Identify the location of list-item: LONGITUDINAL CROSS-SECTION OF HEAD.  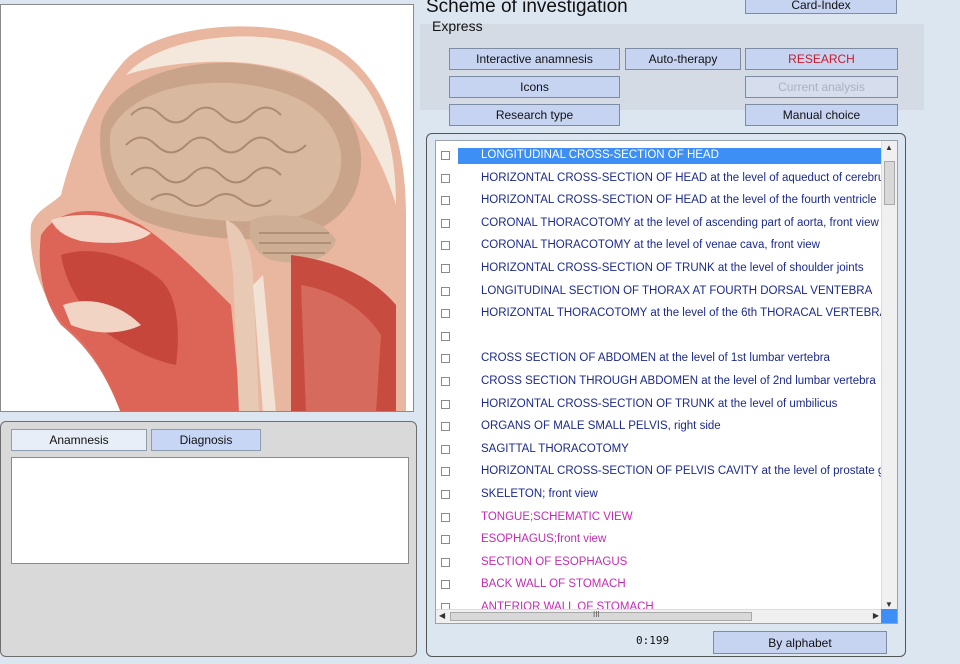
(659, 155).